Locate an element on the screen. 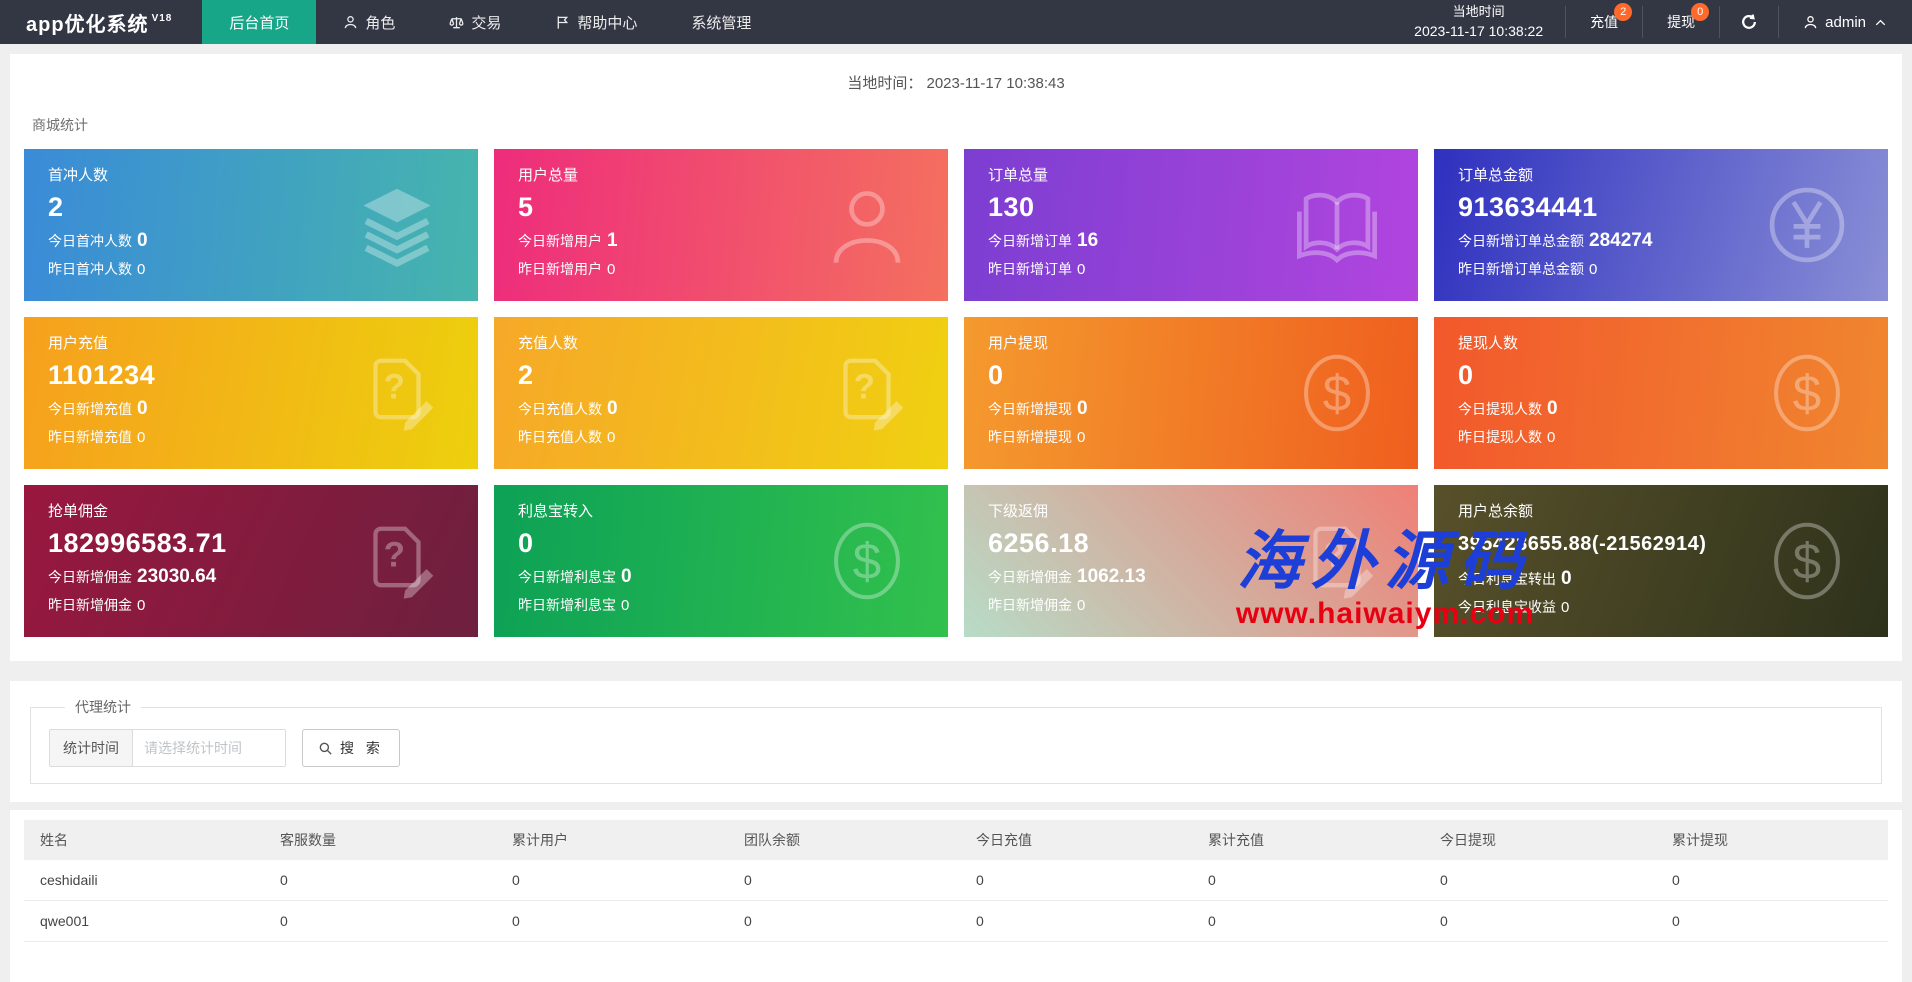  stat-card-order-commission: 抢单佣金 182996583.71 今日新增佣金 23030.64 昨日新增佣金 0 is located at coordinates (251, 561).